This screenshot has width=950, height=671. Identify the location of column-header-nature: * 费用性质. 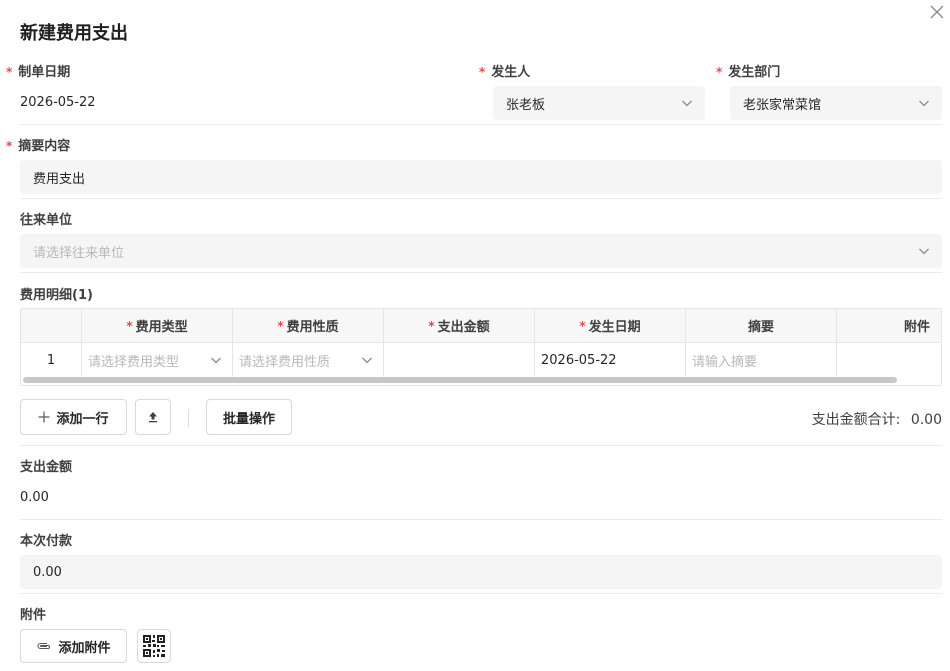
(308, 325).